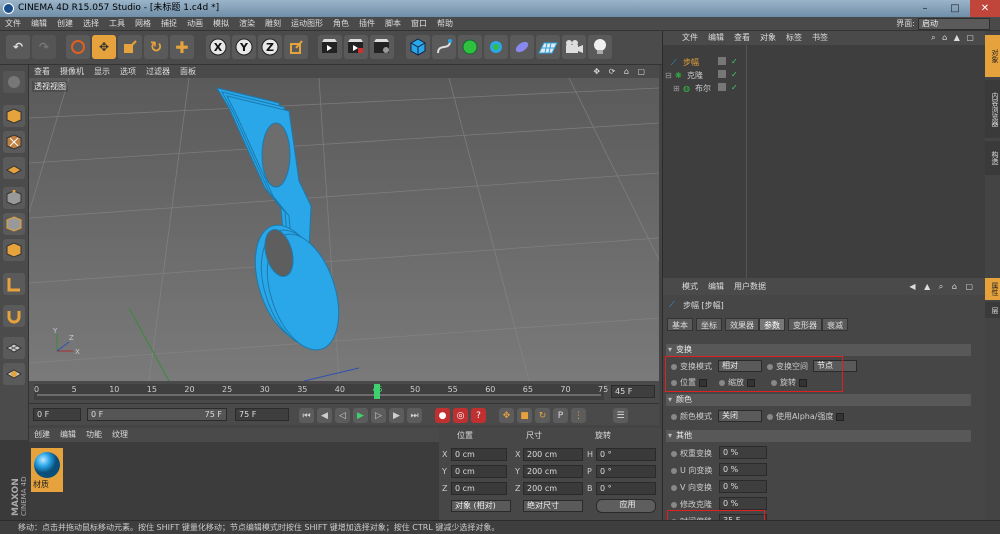 Image resolution: width=1000 pixels, height=534 pixels. Describe the element at coordinates (128, 71) in the screenshot. I see `vp-menu-options: 选项` at that location.